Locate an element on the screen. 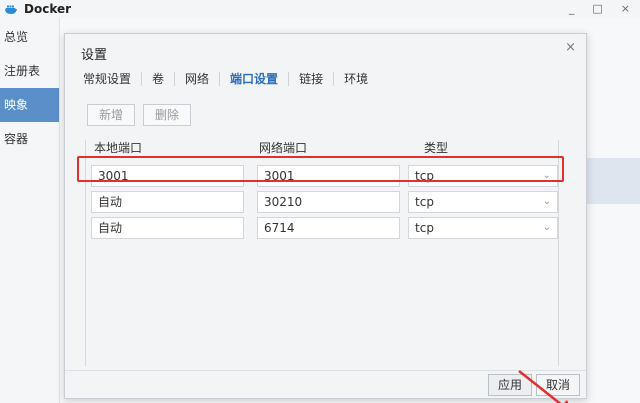  sidebar-item-registry: 注册表 is located at coordinates (29, 71).